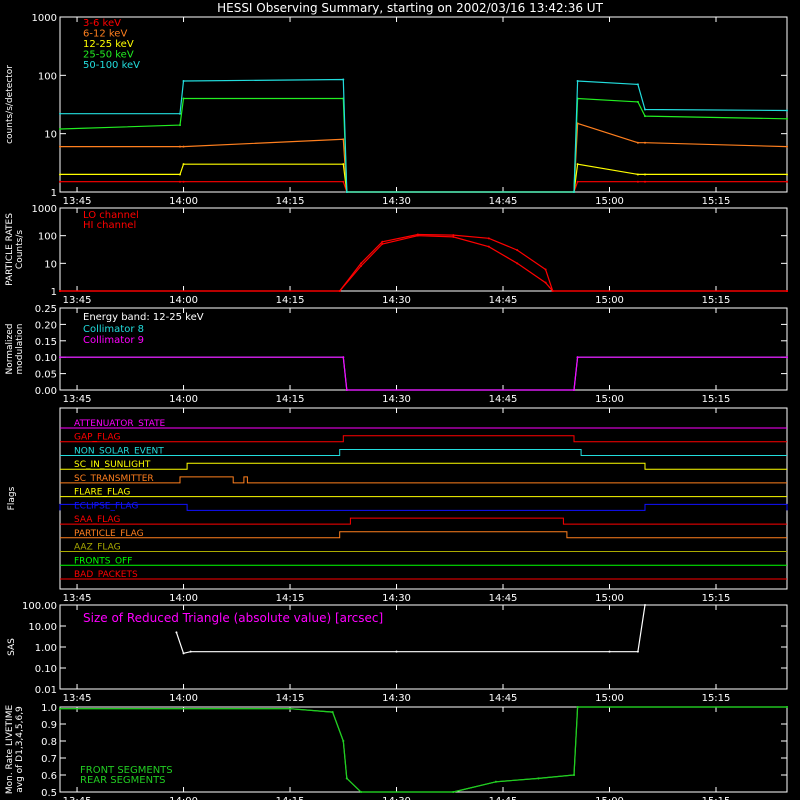 The image size is (800, 800). What do you see at coordinates (47, 237) in the screenshot?
I see `particle-rates-y-tick-label: 100` at bounding box center [47, 237].